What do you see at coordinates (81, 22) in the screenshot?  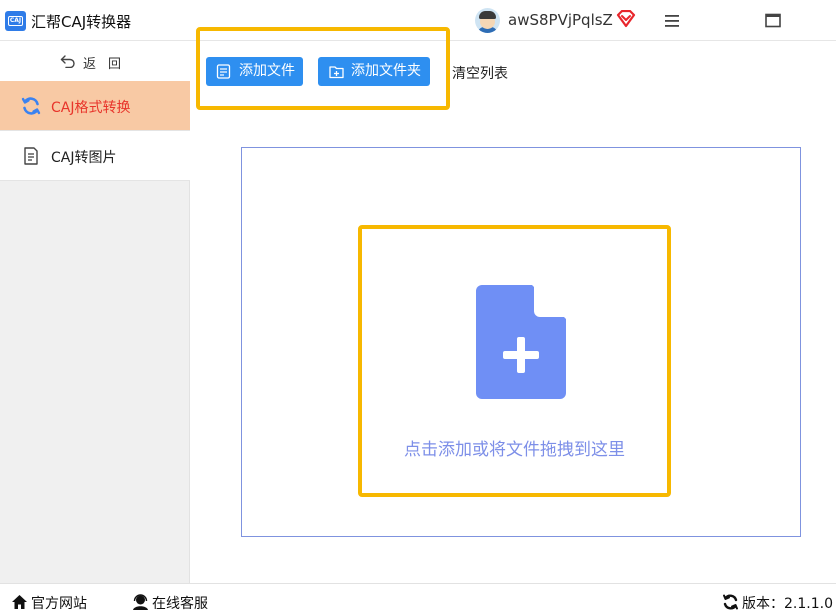 I see `app-title: 汇帮CAJ转换器` at bounding box center [81, 22].